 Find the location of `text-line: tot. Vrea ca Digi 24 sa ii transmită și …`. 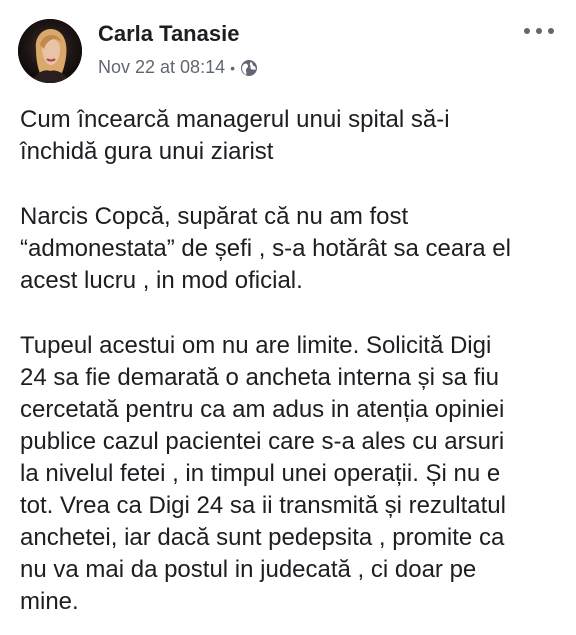

text-line: tot. Vrea ca Digi 24 sa ii transmită și … is located at coordinates (263, 505).